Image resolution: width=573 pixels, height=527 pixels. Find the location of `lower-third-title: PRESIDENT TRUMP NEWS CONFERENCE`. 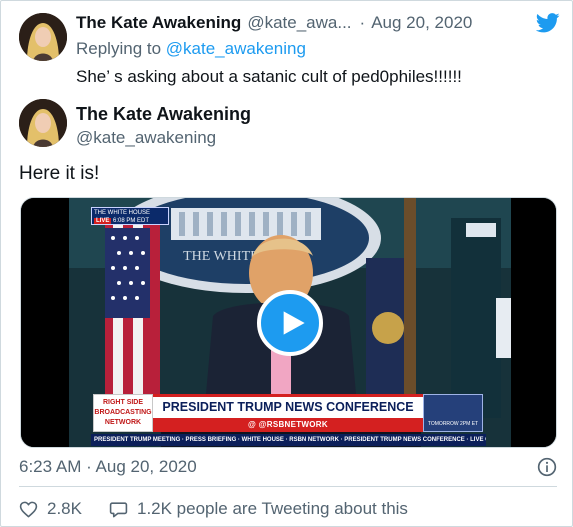

lower-third-title: PRESIDENT TRUMP NEWS CONFERENCE is located at coordinates (288, 406).